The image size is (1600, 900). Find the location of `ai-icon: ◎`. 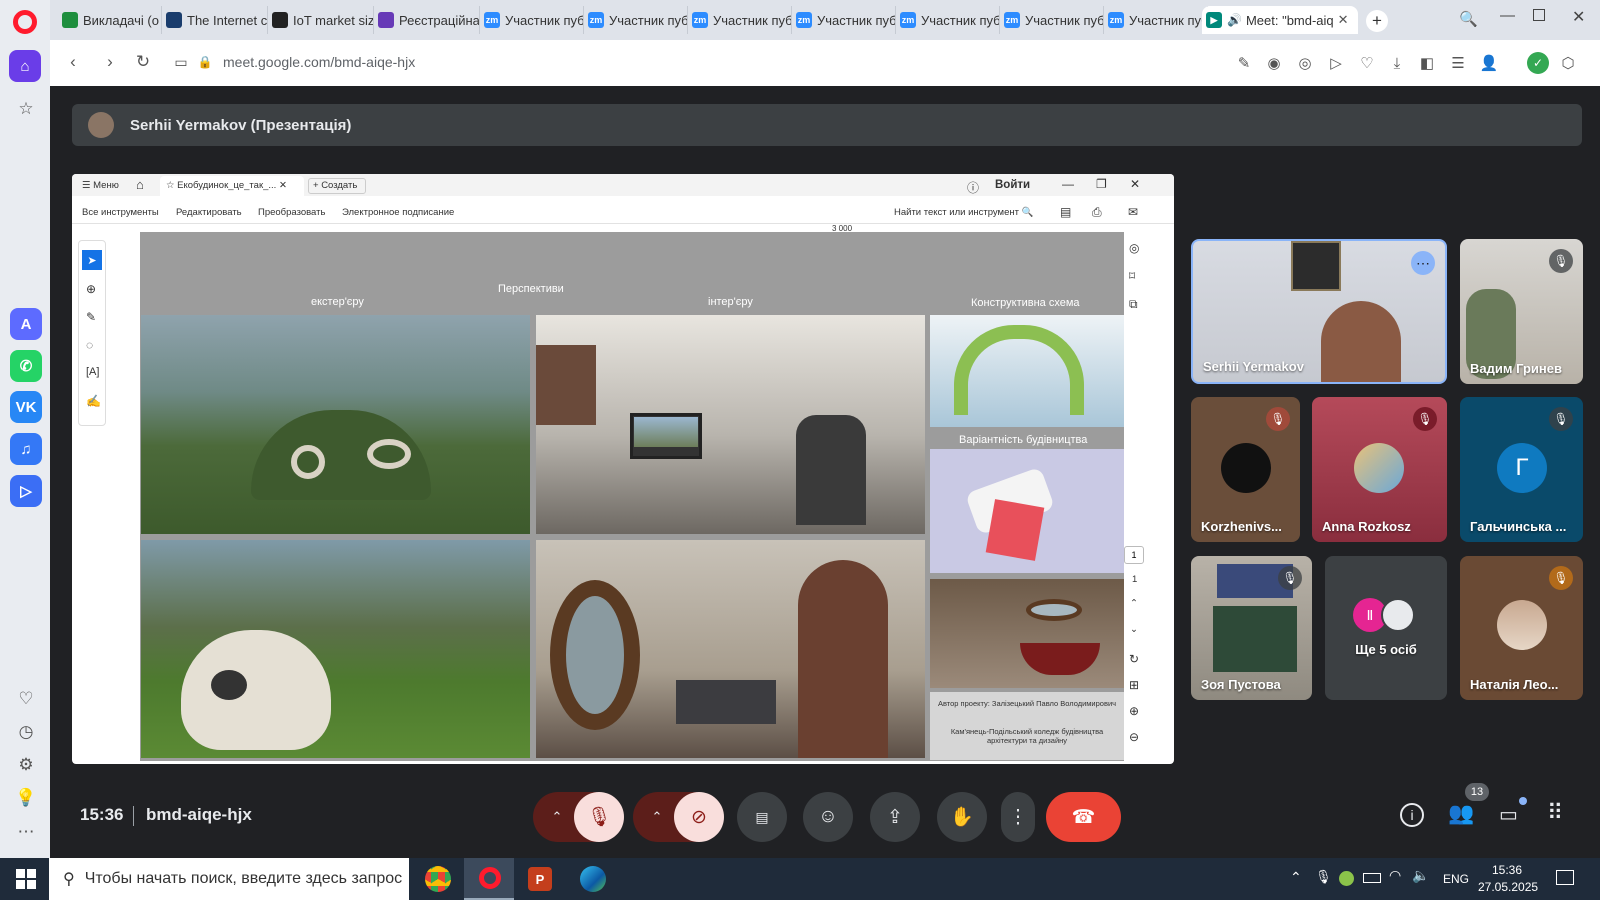

ai-icon: ◎ is located at coordinates (1134, 248).